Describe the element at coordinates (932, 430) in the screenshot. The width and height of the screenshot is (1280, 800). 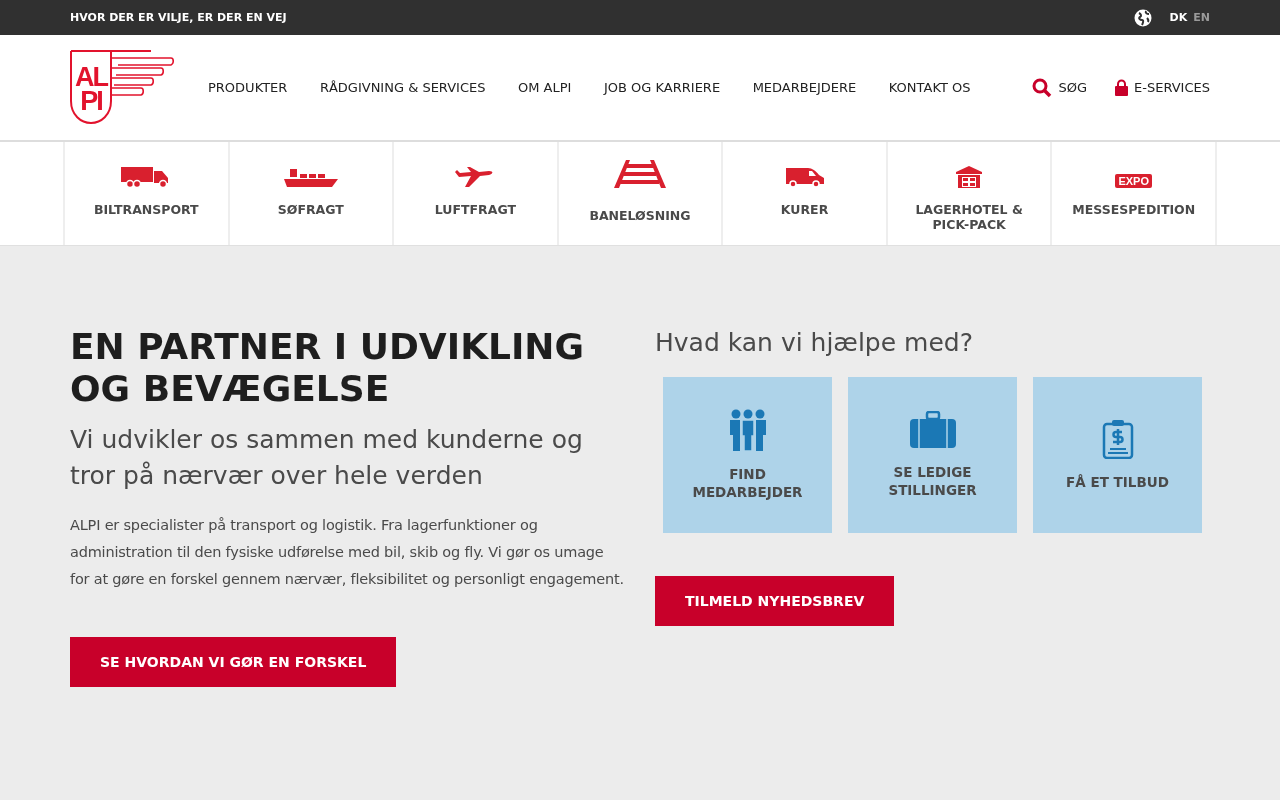
I see `briefcase-icon` at that location.